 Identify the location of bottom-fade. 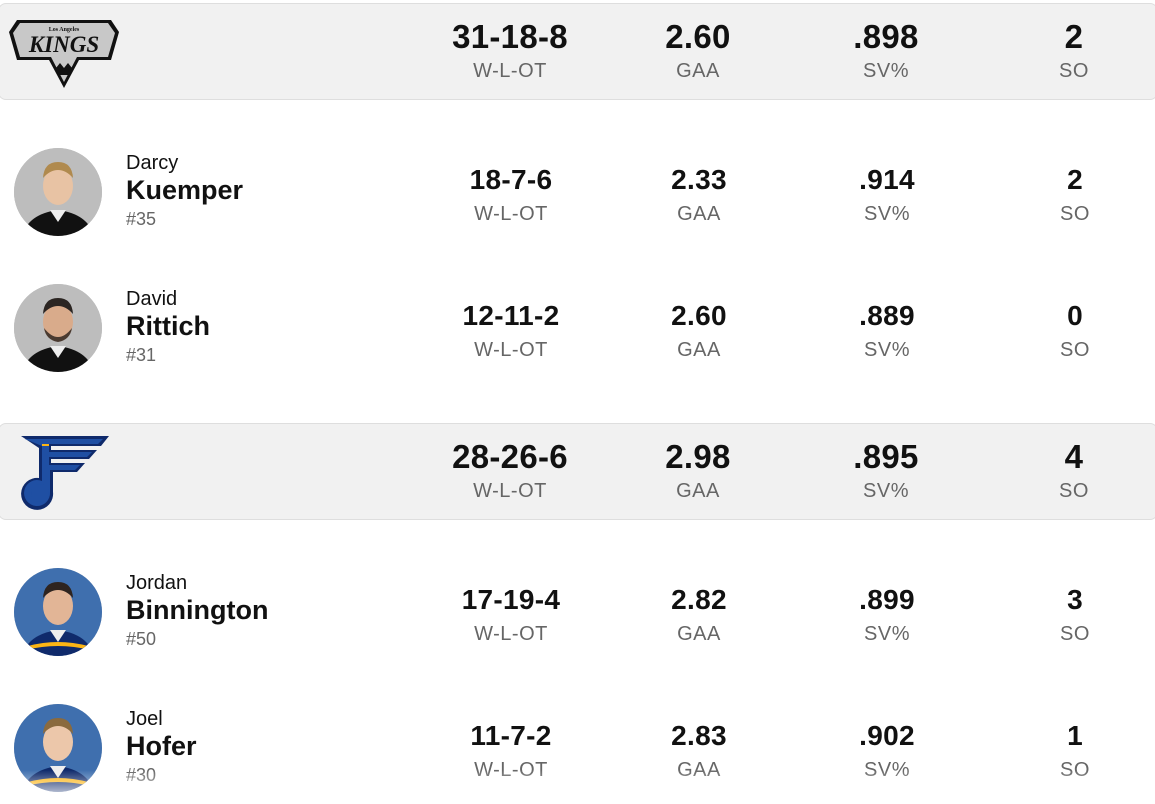
(577, 785).